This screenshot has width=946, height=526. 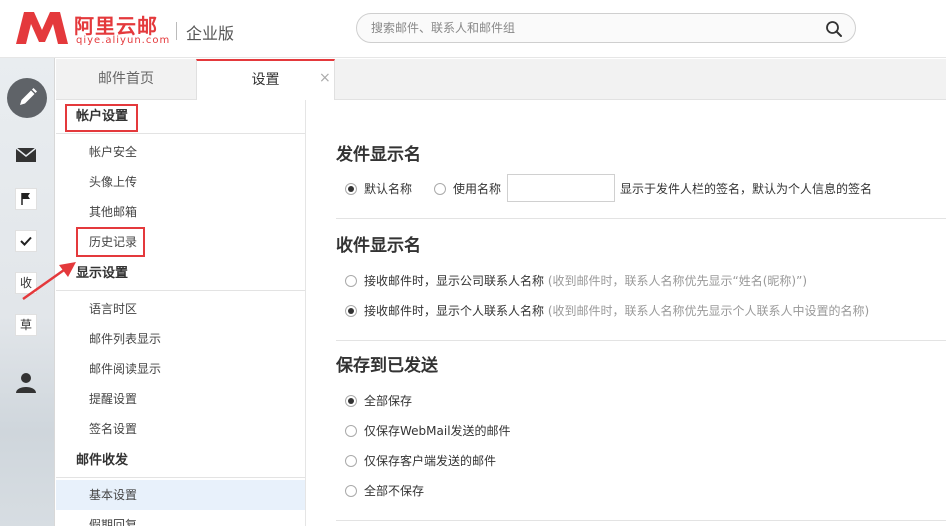 I want to click on menu-item-mail-read-display: 邮件阅读显示, so click(x=180, y=369).